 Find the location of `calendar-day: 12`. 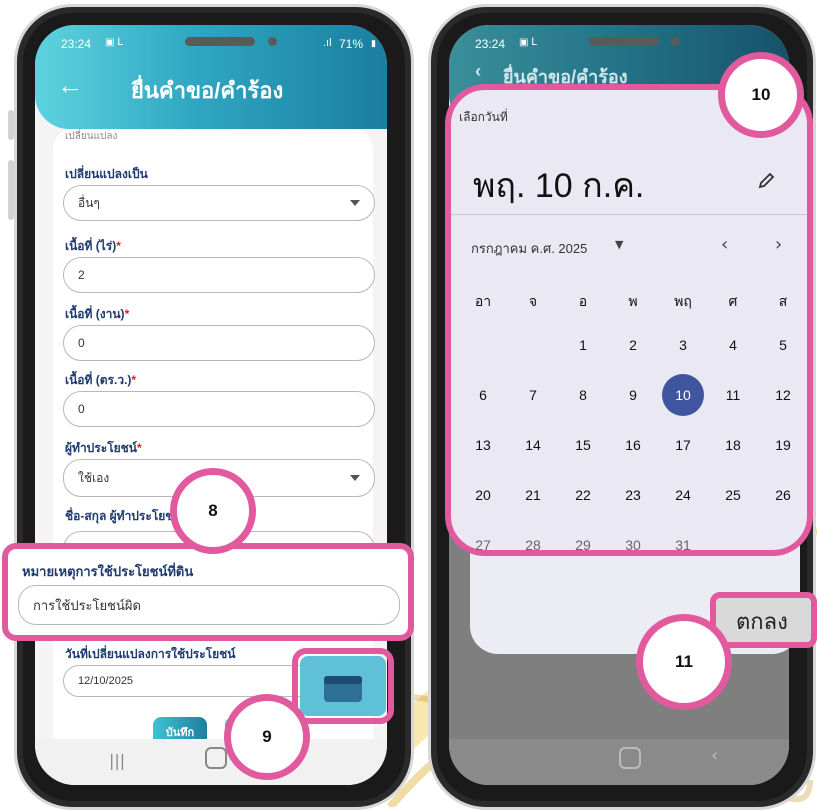

calendar-day: 12 is located at coordinates (783, 395).